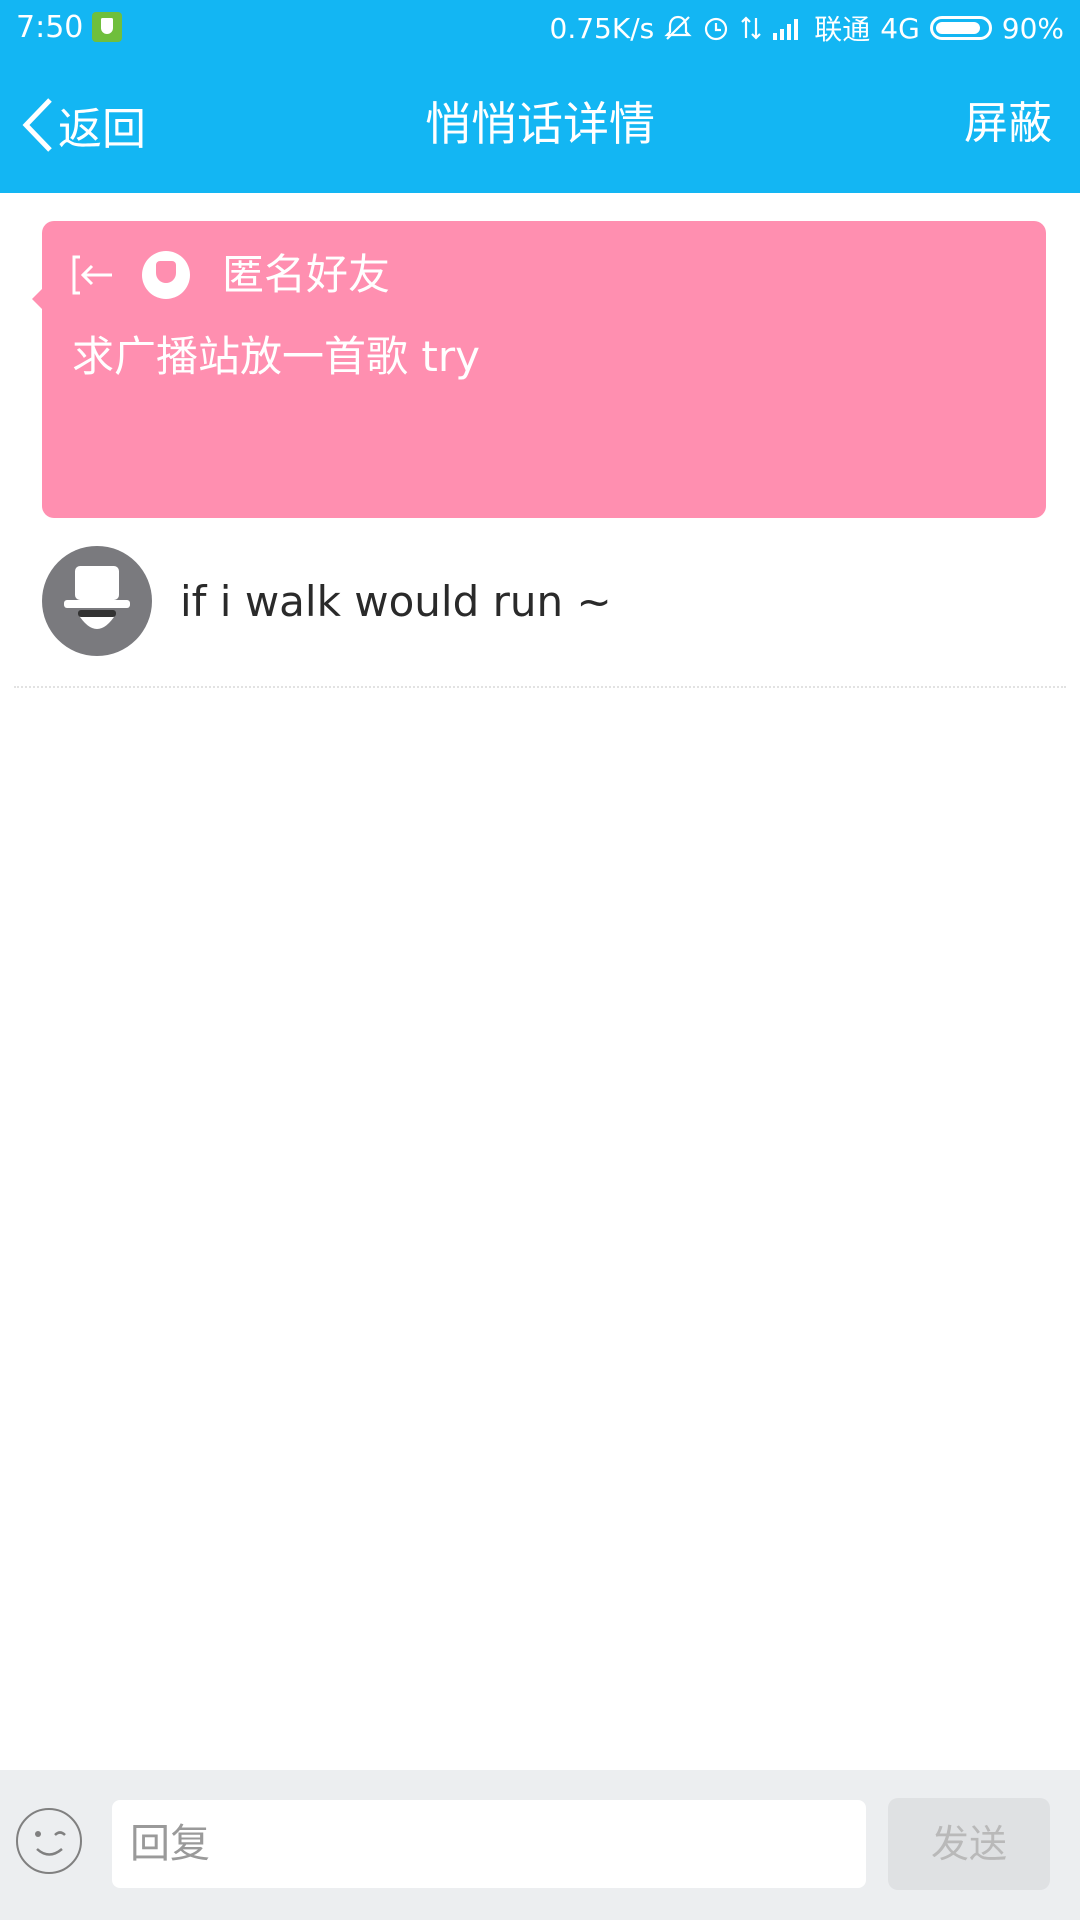  What do you see at coordinates (107, 27) in the screenshot?
I see `security-shield-icon` at bounding box center [107, 27].